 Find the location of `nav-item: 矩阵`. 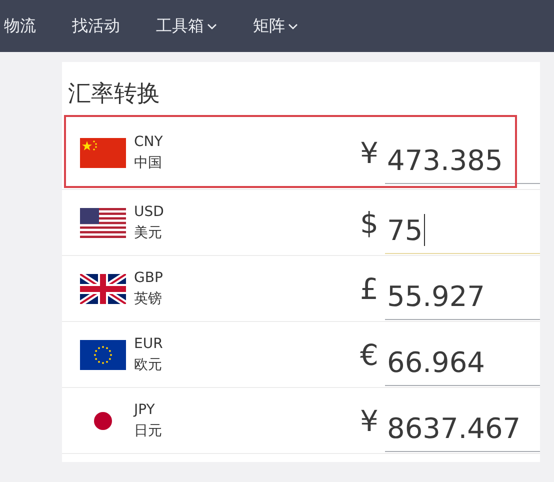

nav-item: 矩阵 is located at coordinates (275, 26).